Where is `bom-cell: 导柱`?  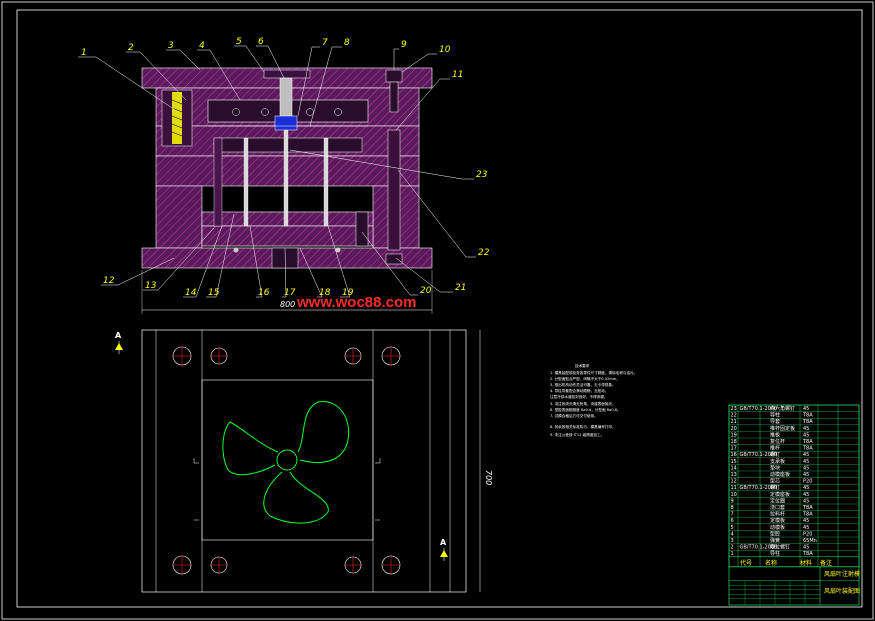 bom-cell: 导柱 is located at coordinates (775, 553).